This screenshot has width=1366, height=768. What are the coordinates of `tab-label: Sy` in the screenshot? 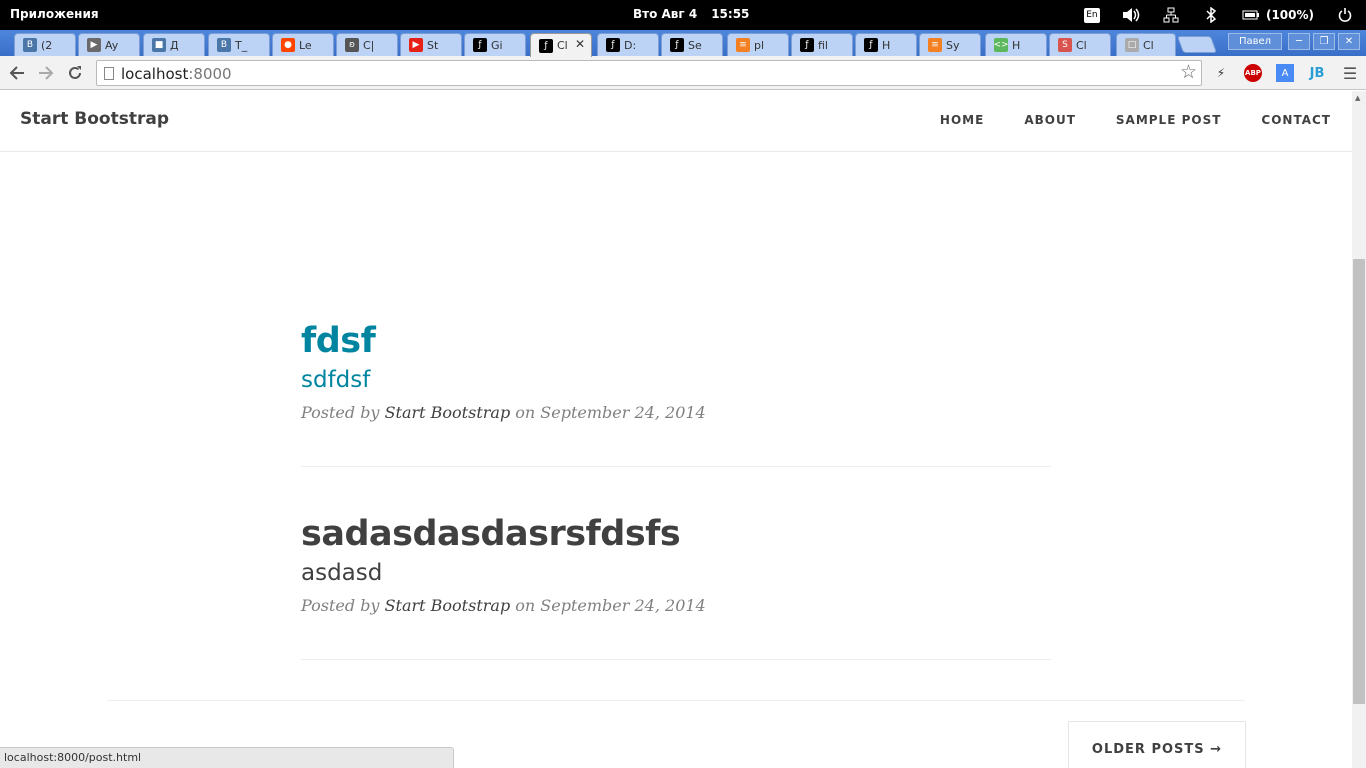 It's located at (953, 45).